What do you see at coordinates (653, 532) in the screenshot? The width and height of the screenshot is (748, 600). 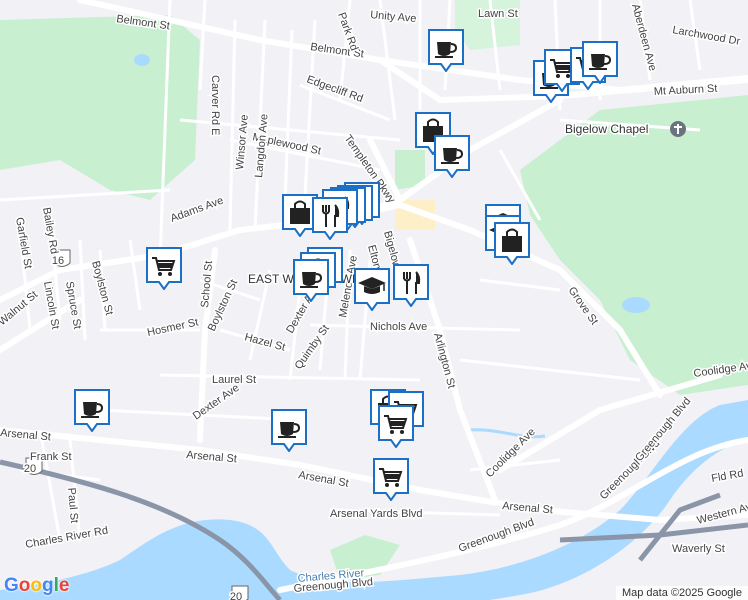 I see `greenough-highway` at bounding box center [653, 532].